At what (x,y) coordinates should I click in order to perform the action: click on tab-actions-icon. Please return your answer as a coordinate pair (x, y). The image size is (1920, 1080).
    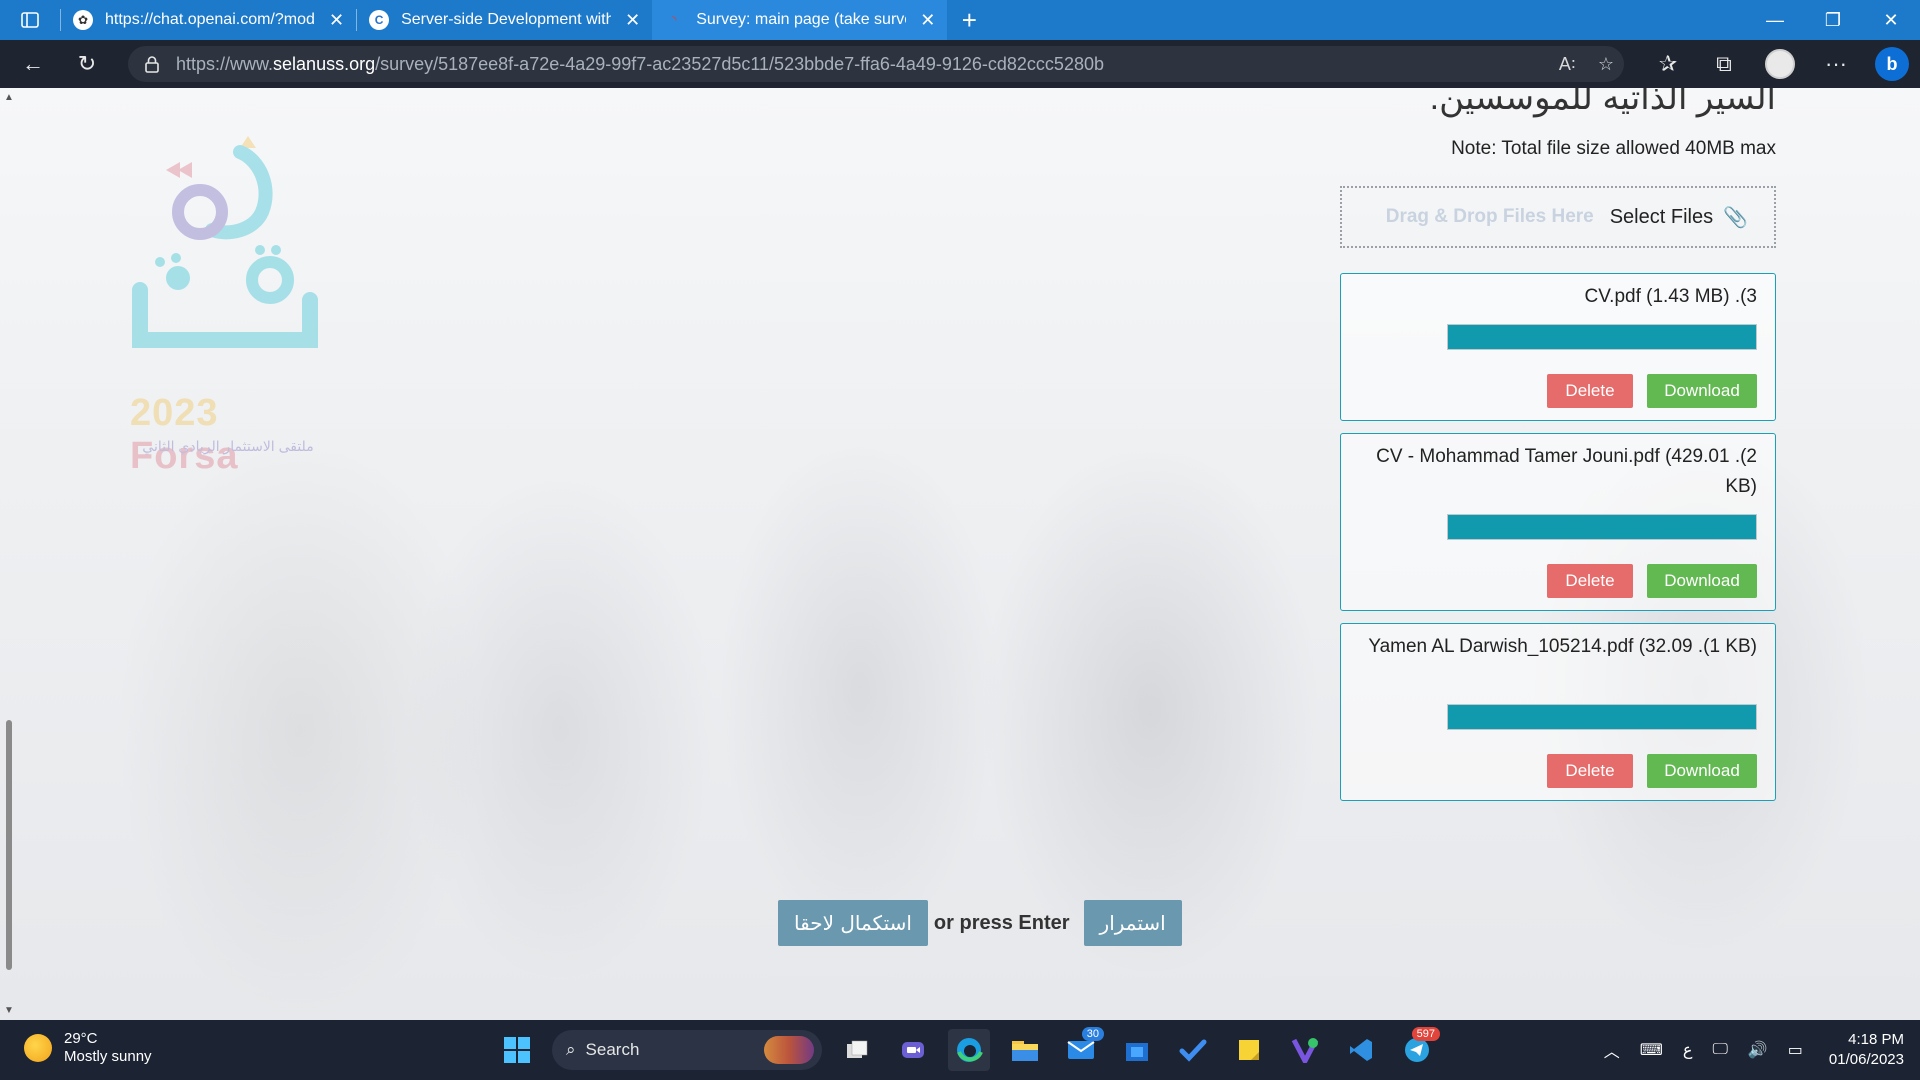
    Looking at the image, I should click on (30, 20).